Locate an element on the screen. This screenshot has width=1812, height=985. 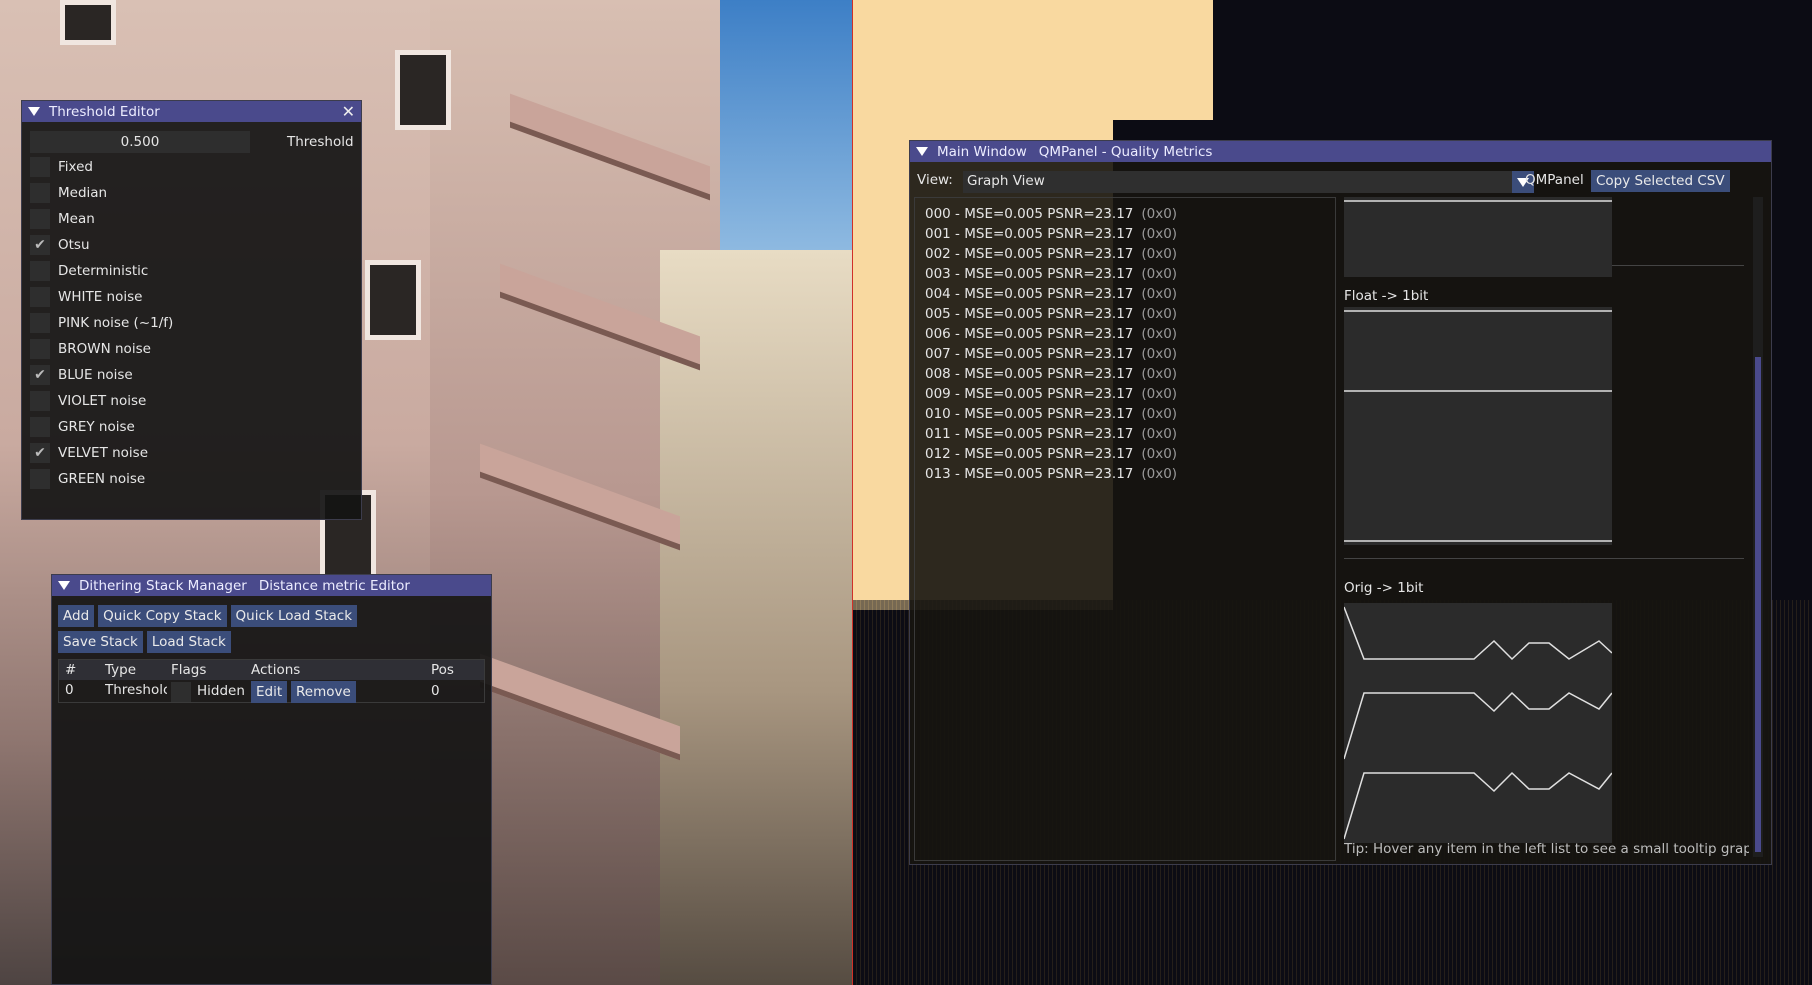
threshold-option: GREY noise is located at coordinates (82, 427).